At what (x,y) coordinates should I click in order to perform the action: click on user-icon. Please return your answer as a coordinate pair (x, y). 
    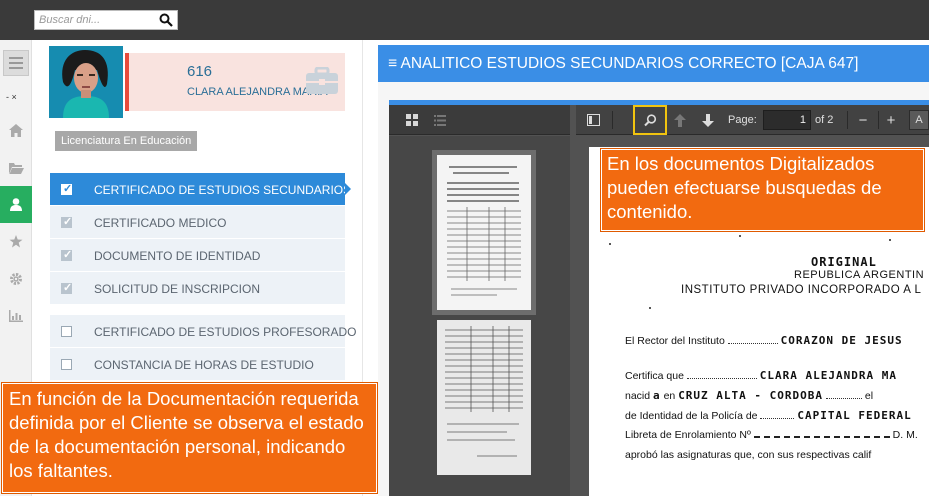
    Looking at the image, I should click on (16, 204).